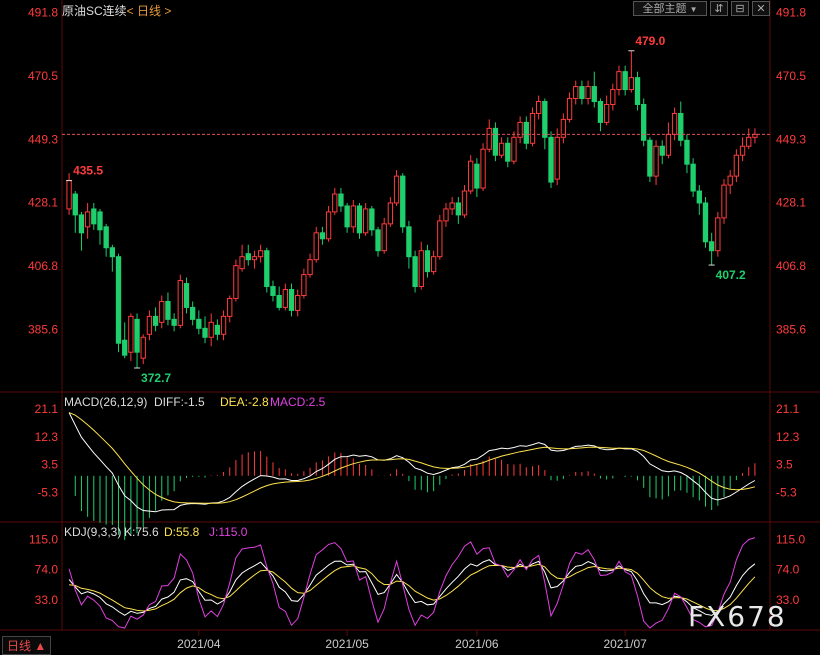 The image size is (820, 655). What do you see at coordinates (412, 462) in the screenshot?
I see `macd-diff-line` at bounding box center [412, 462].